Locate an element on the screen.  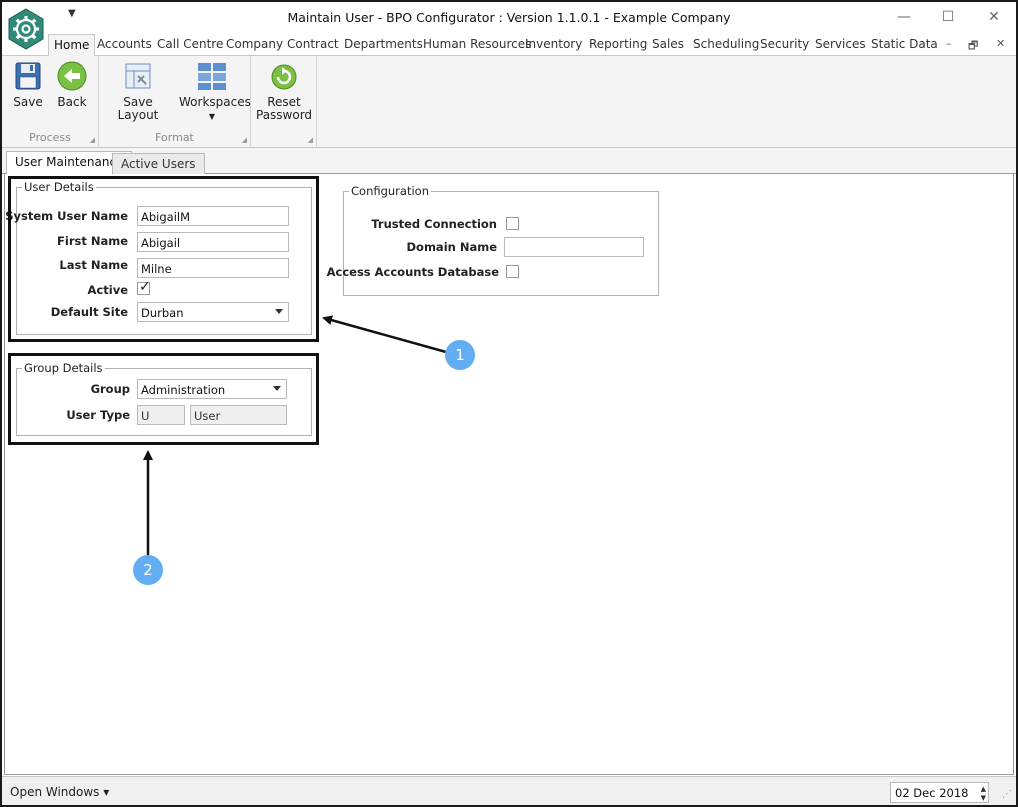
annotation-highlight-group-details is located at coordinates (163, 399).